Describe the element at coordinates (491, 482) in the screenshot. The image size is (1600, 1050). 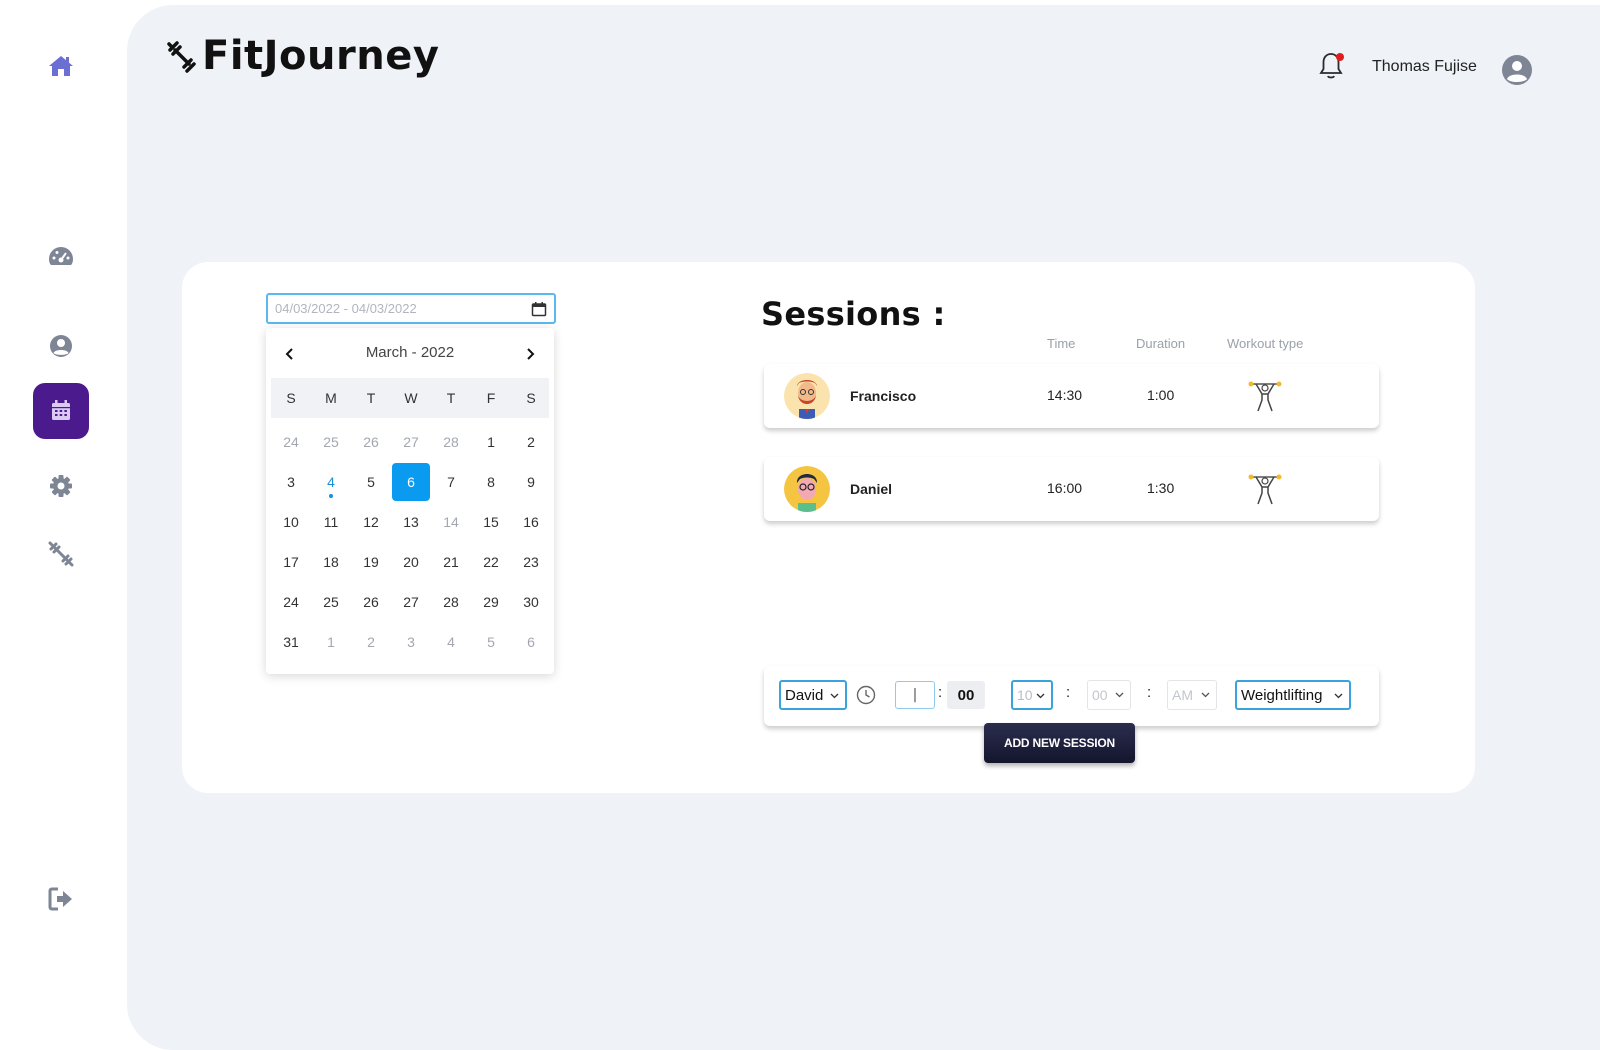
I see `calendar-day: 8` at that location.